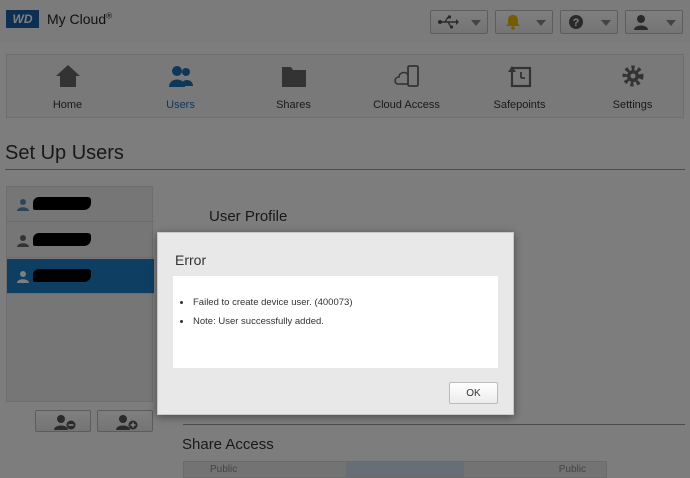  I want to click on error-message: Failed to create device user. (400073), so click(266, 302).